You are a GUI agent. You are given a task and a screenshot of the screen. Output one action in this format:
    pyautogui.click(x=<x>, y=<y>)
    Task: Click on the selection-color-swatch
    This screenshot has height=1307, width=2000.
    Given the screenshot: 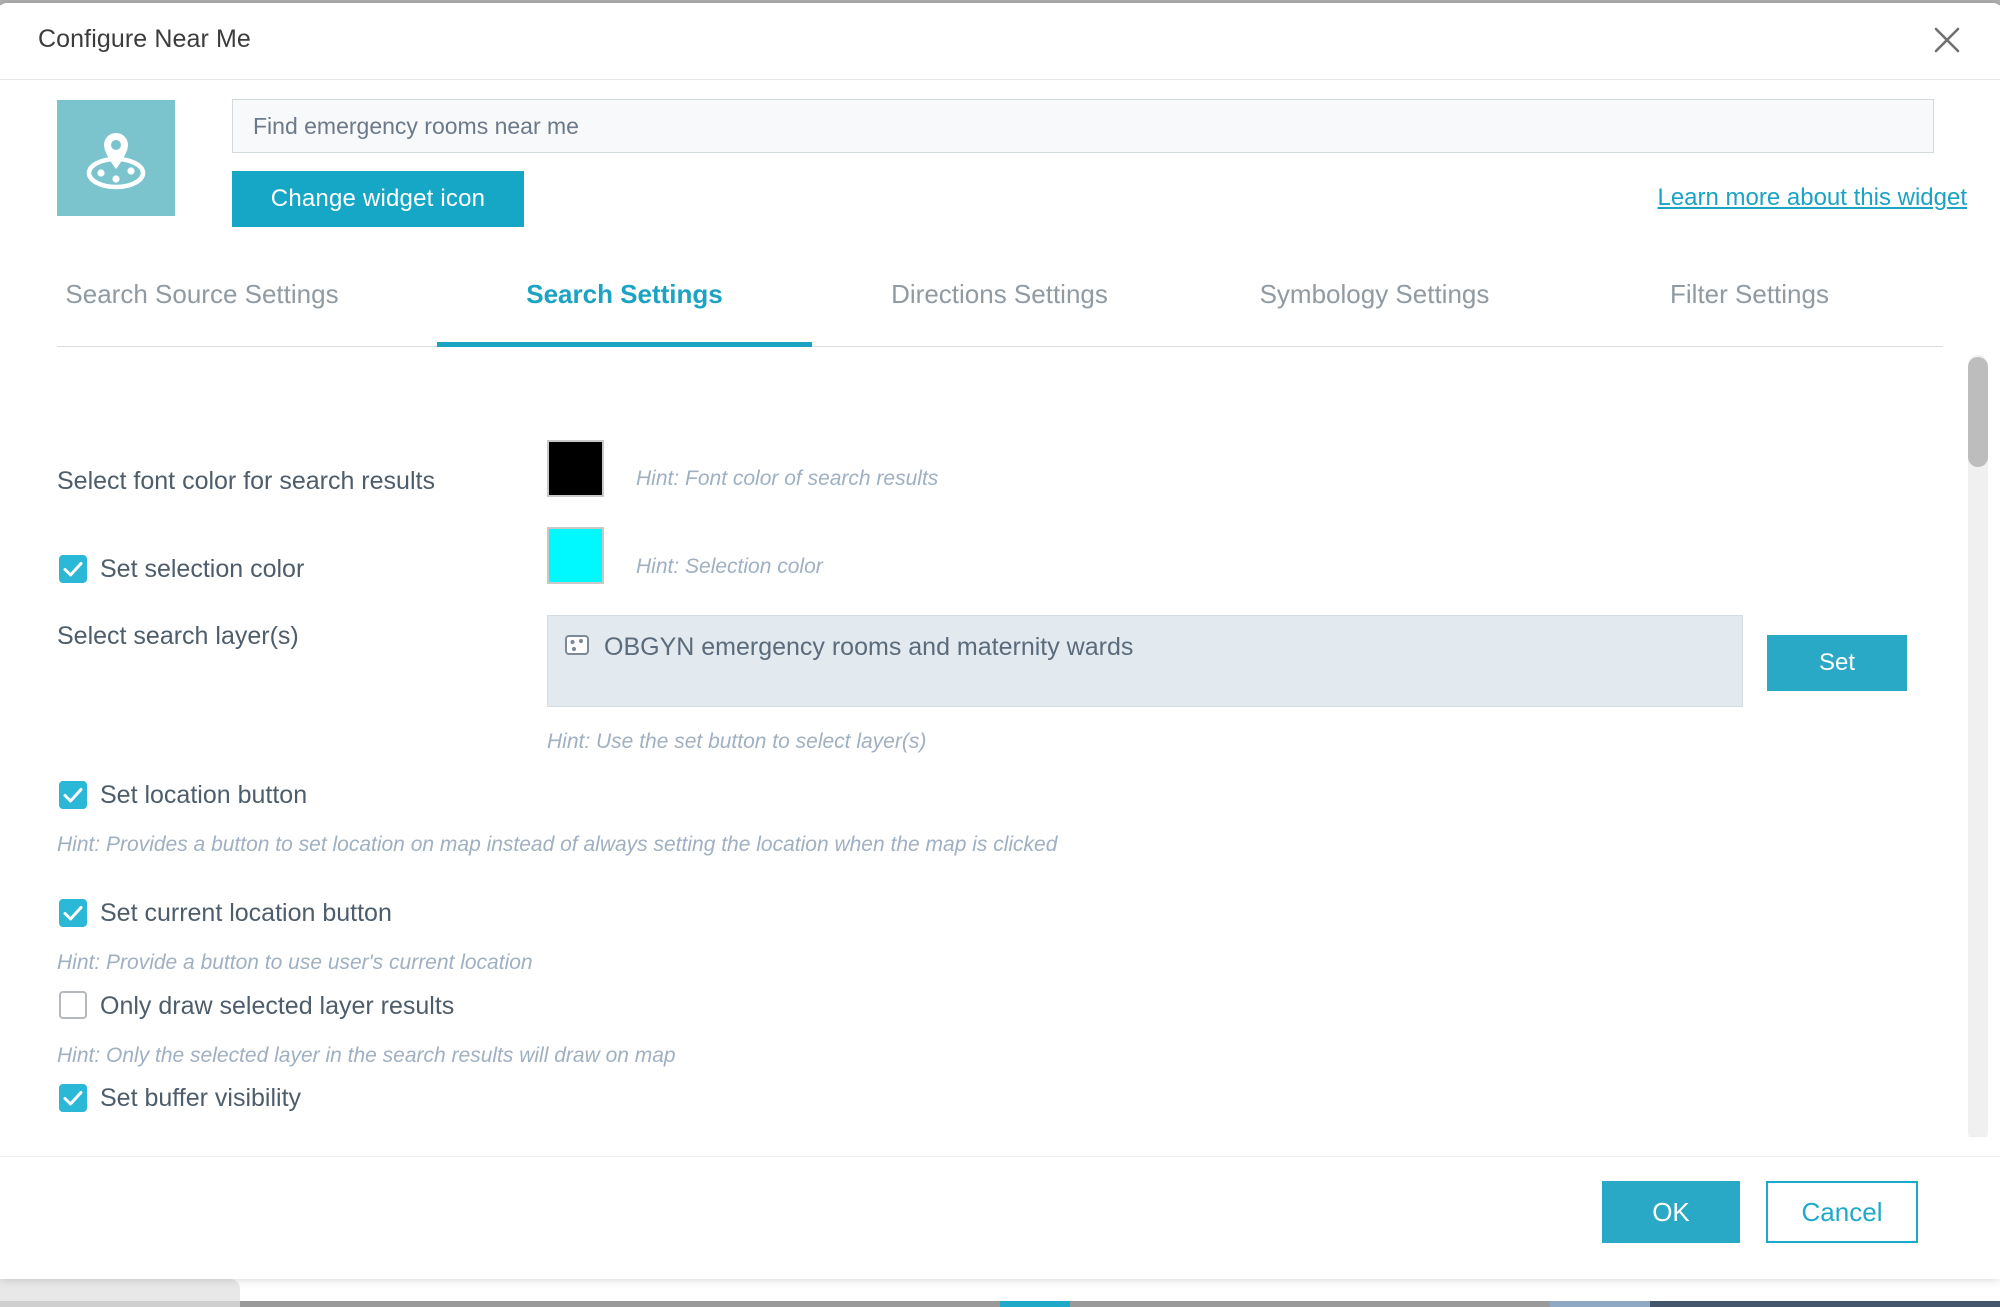 What is the action you would take?
    pyautogui.click(x=575, y=555)
    